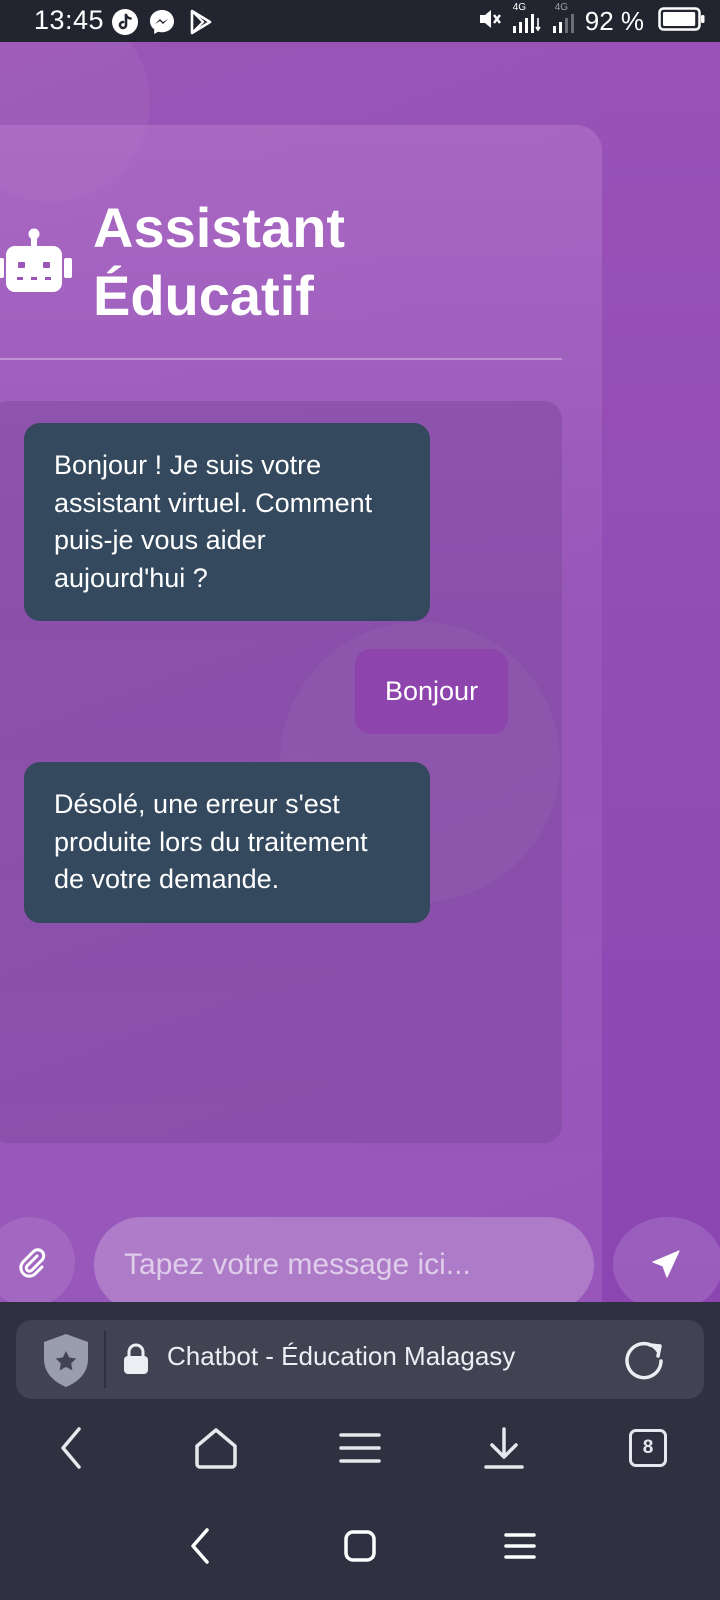 This screenshot has width=720, height=1600. I want to click on system-back-icon, so click(200, 1546).